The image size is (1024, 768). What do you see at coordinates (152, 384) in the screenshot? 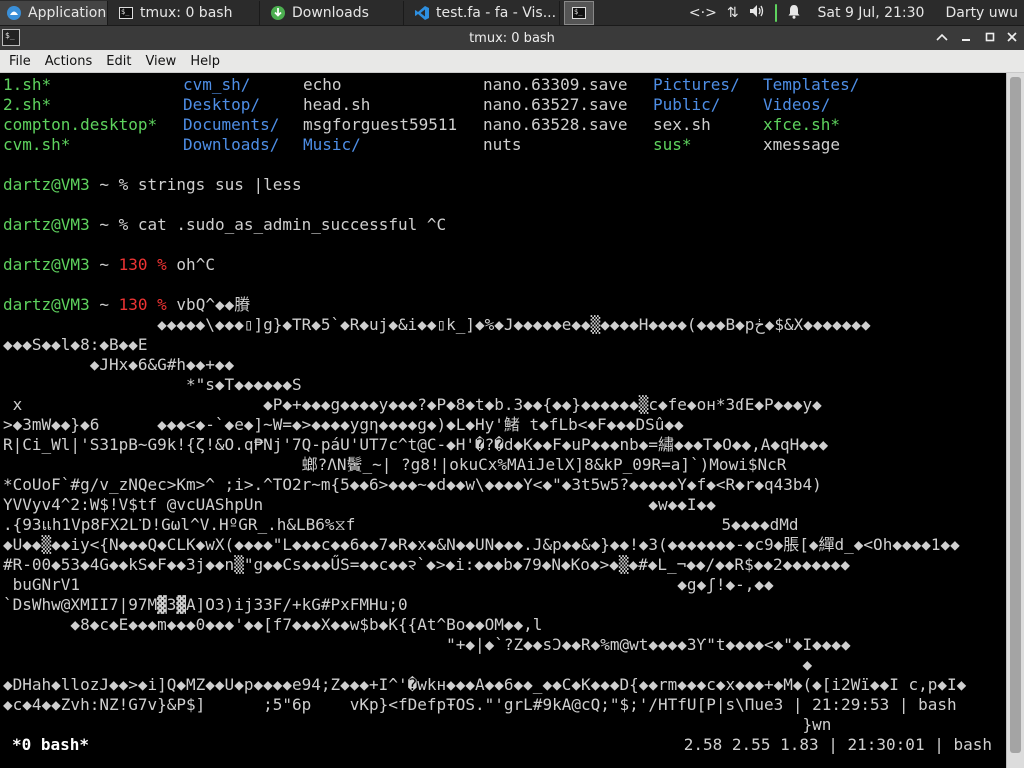
I see `binary-garbage-line: *"s◆T◆◆◆◆◆◆S` at bounding box center [152, 384].